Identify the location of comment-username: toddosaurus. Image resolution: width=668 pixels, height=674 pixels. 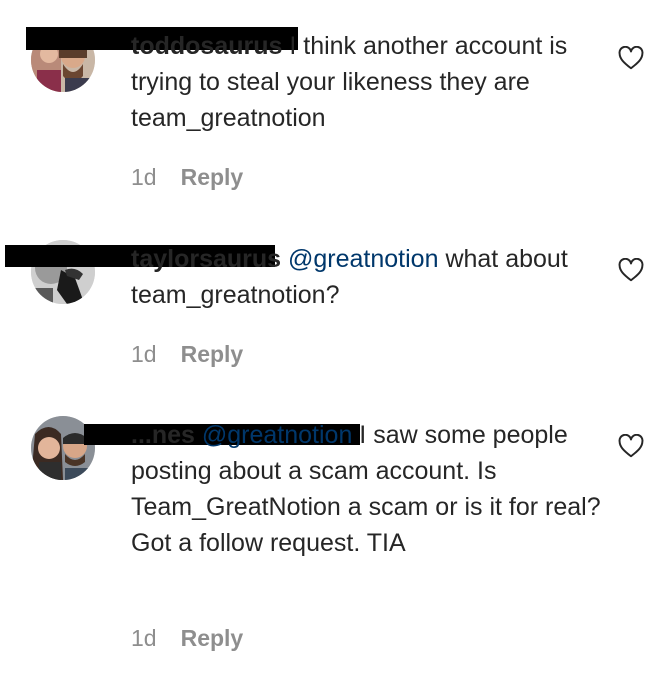
(206, 46).